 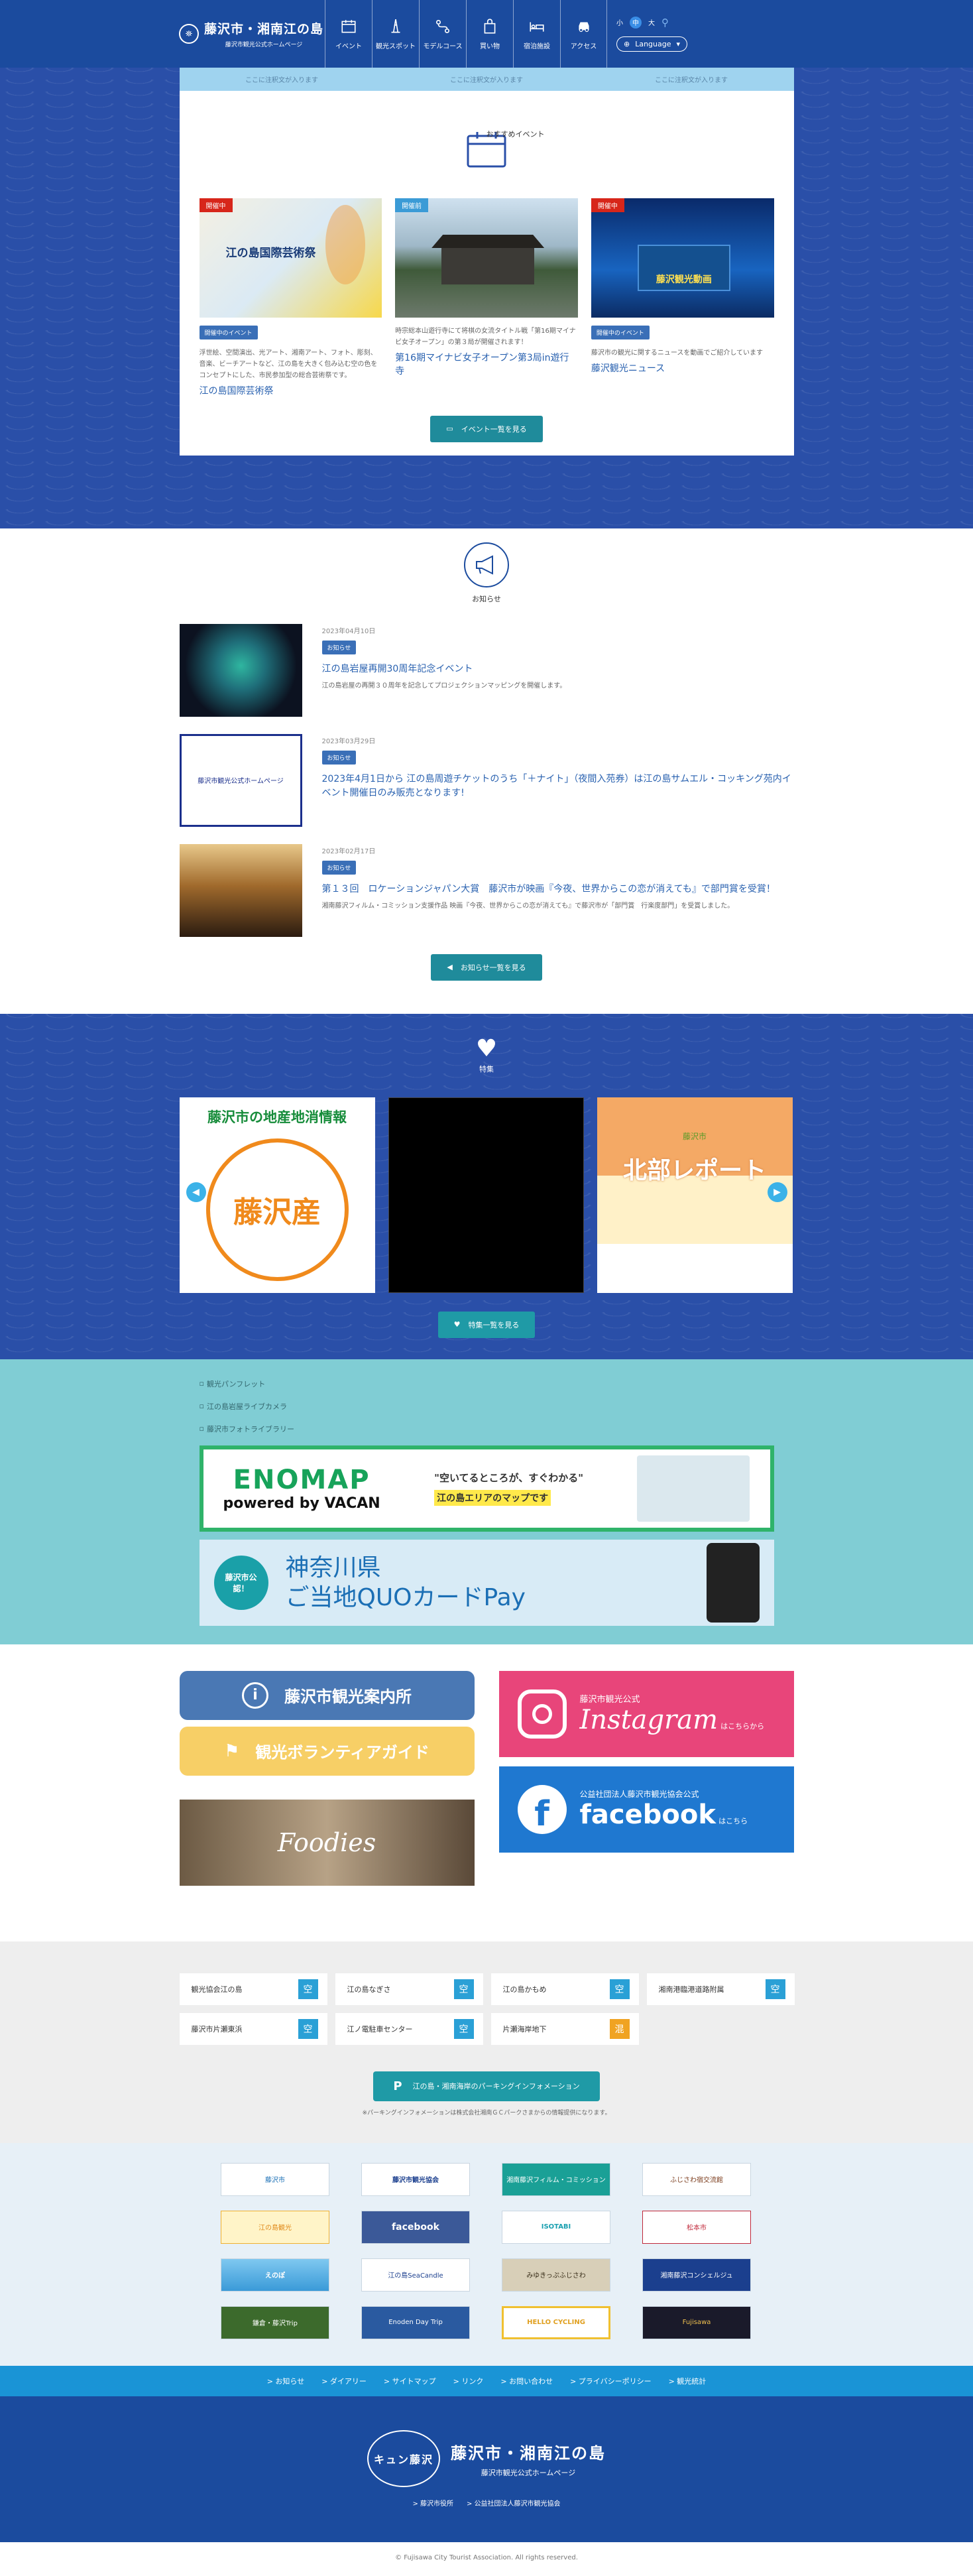 I want to click on footer-link-tourist-association: > 公益社団法人藤沢市観光協会, so click(x=514, y=2503).